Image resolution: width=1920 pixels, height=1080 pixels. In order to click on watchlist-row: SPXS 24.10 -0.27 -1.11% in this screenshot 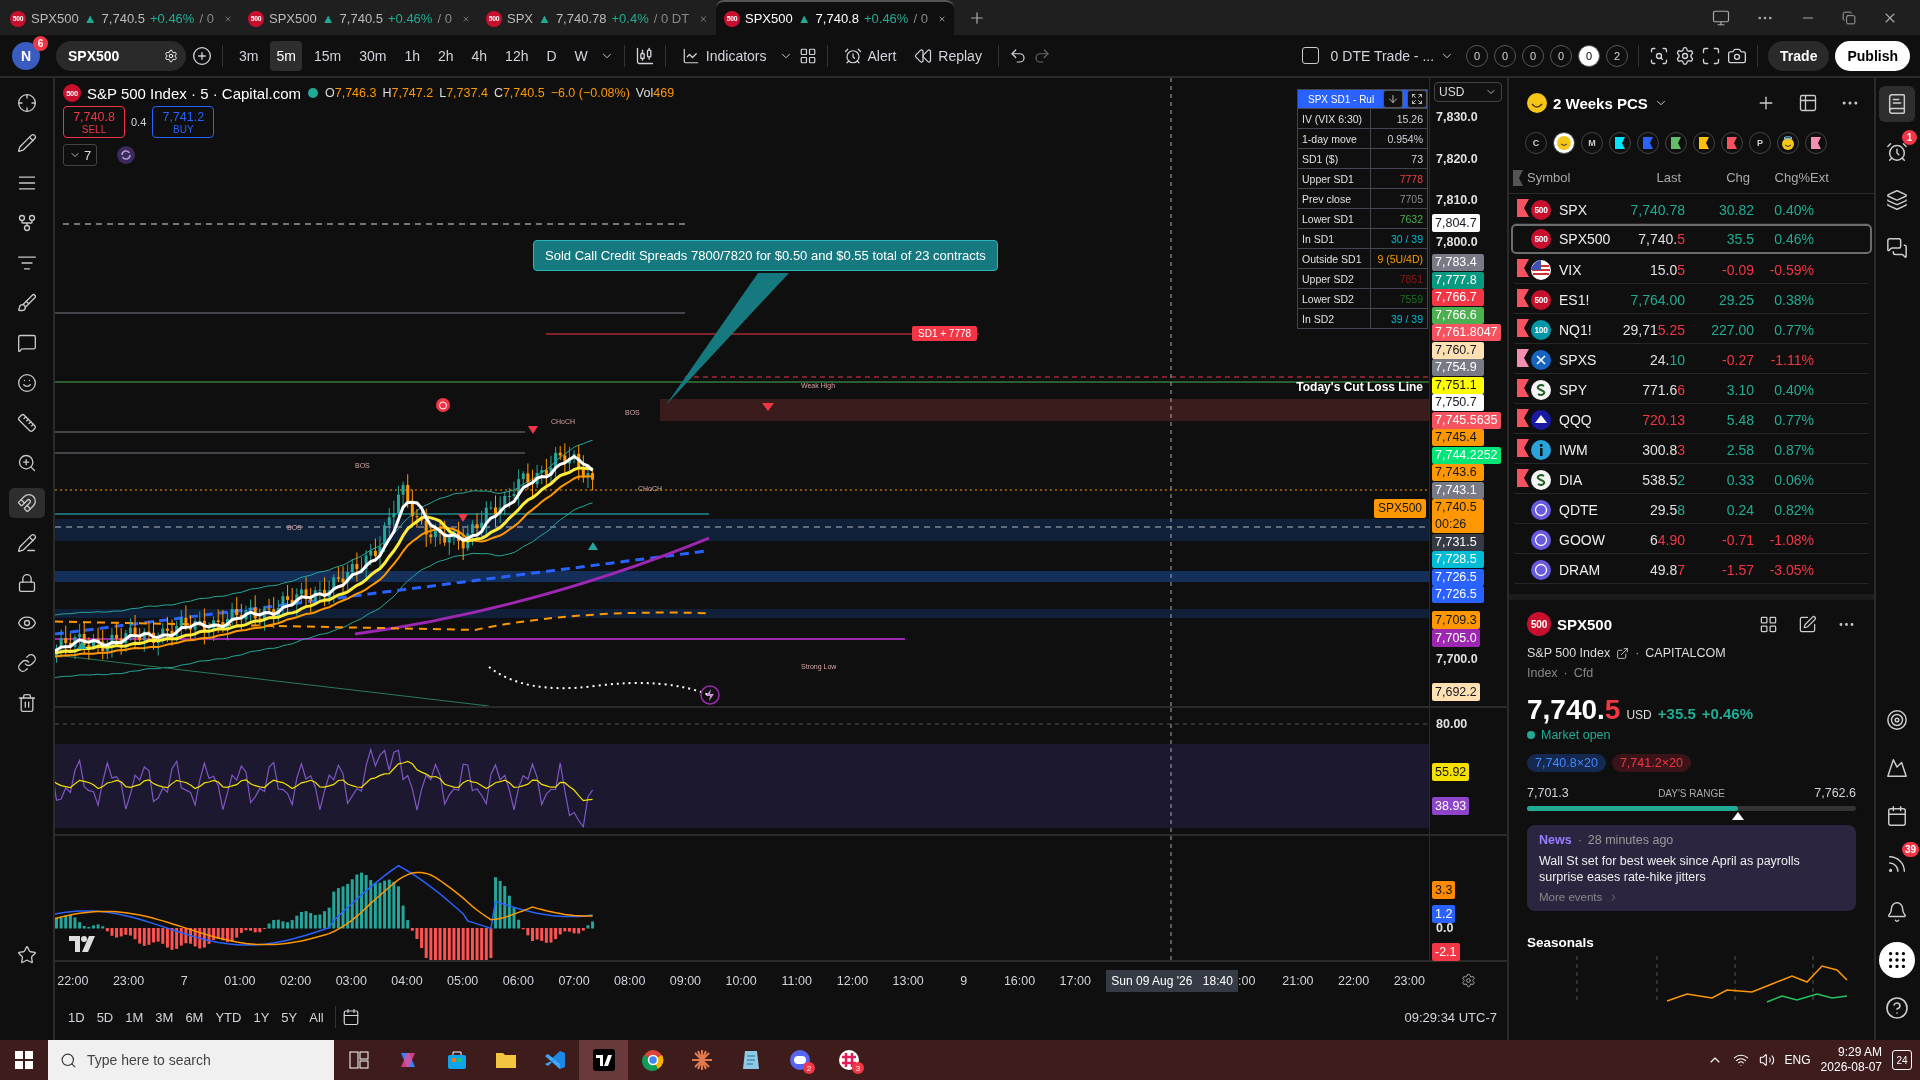, I will do `click(1691, 359)`.